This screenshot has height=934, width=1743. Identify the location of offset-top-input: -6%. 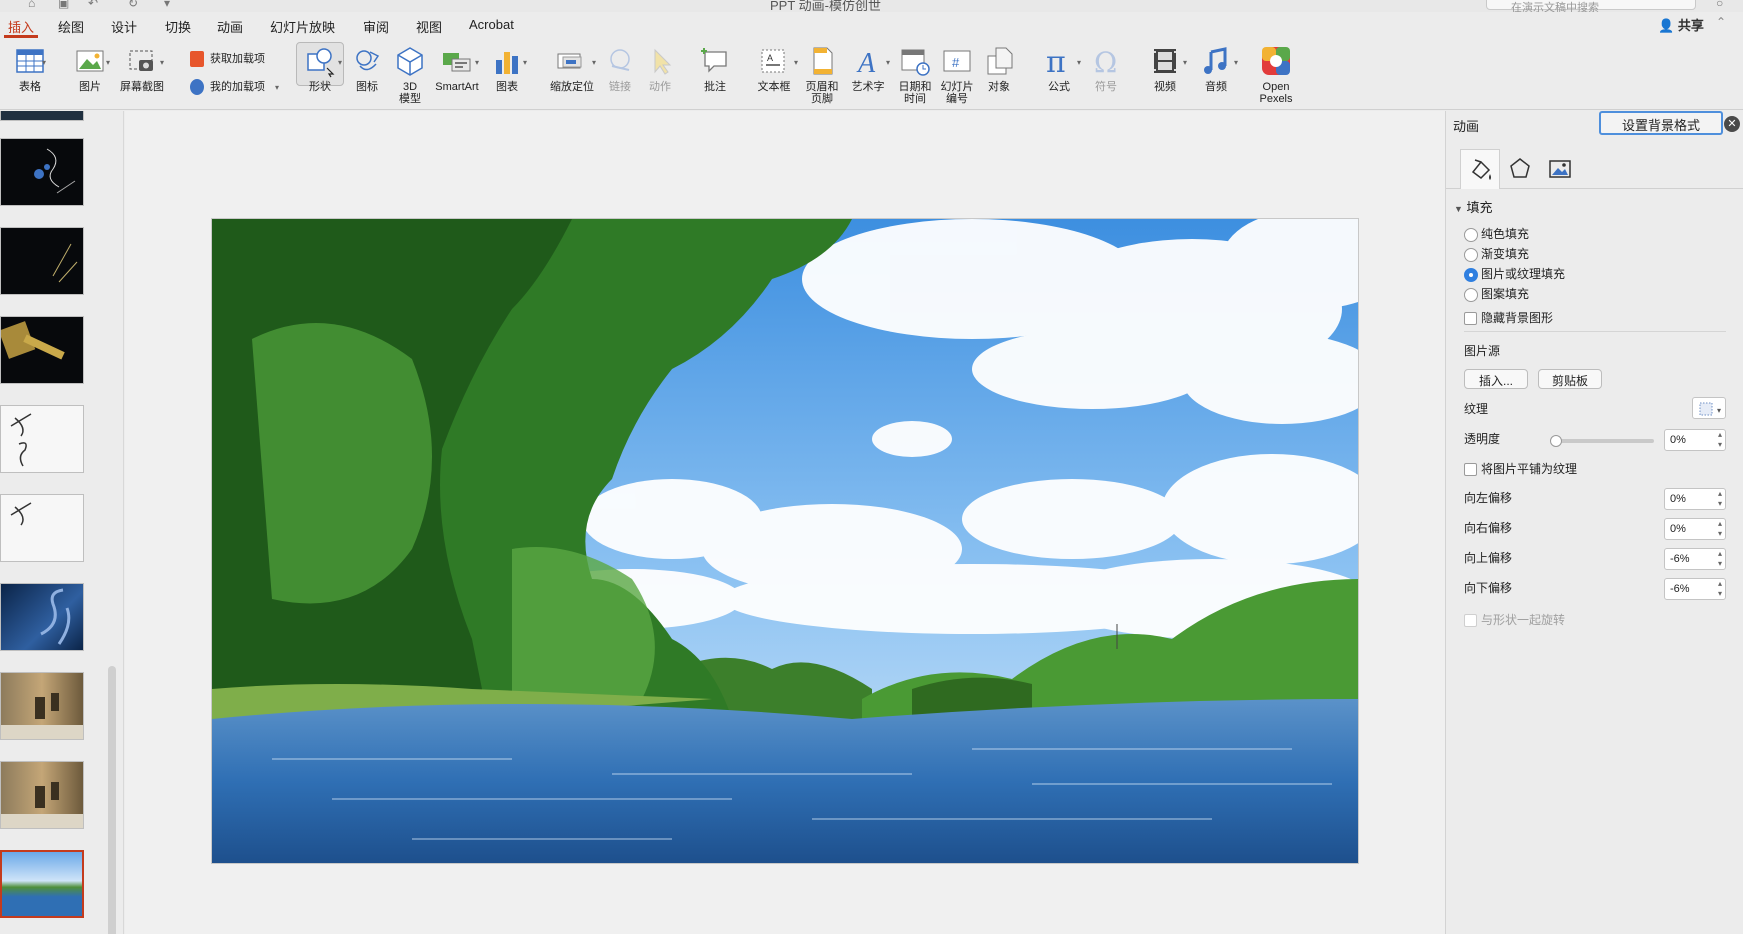
(1695, 559).